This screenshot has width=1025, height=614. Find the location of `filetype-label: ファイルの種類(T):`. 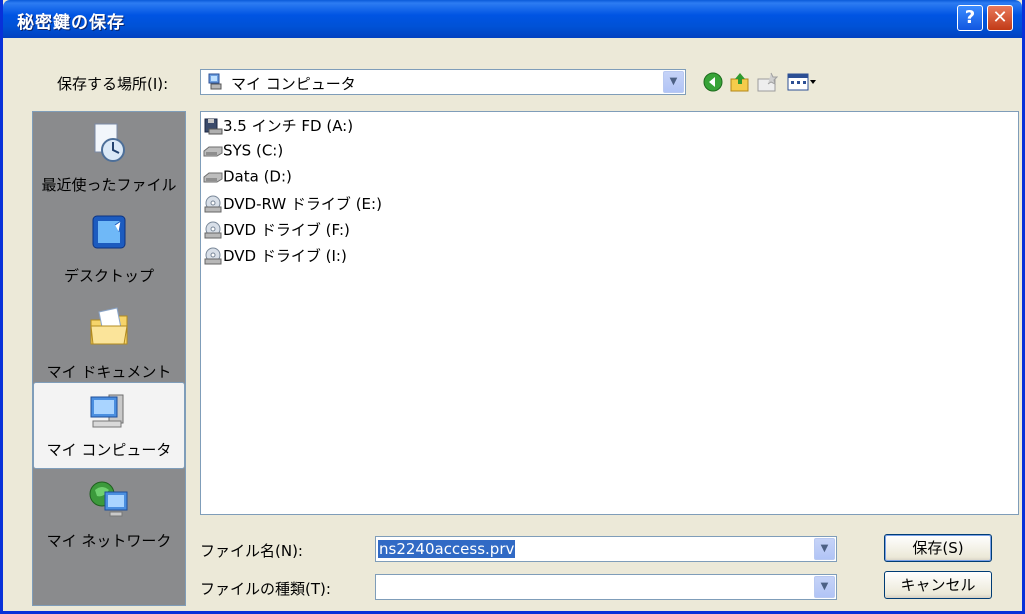

filetype-label: ファイルの種類(T): is located at coordinates (265, 589).